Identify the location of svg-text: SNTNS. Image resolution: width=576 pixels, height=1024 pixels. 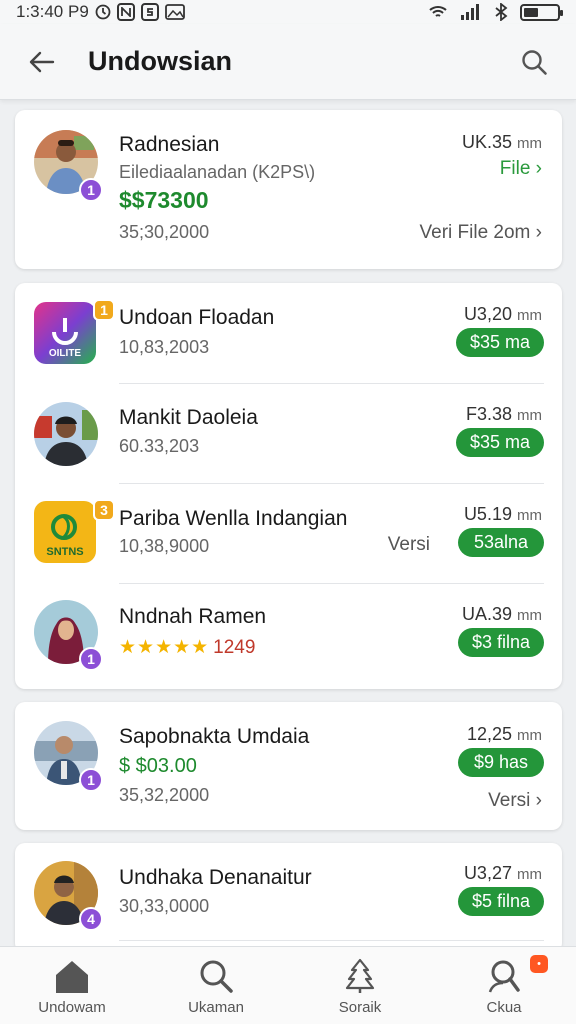
(64, 552).